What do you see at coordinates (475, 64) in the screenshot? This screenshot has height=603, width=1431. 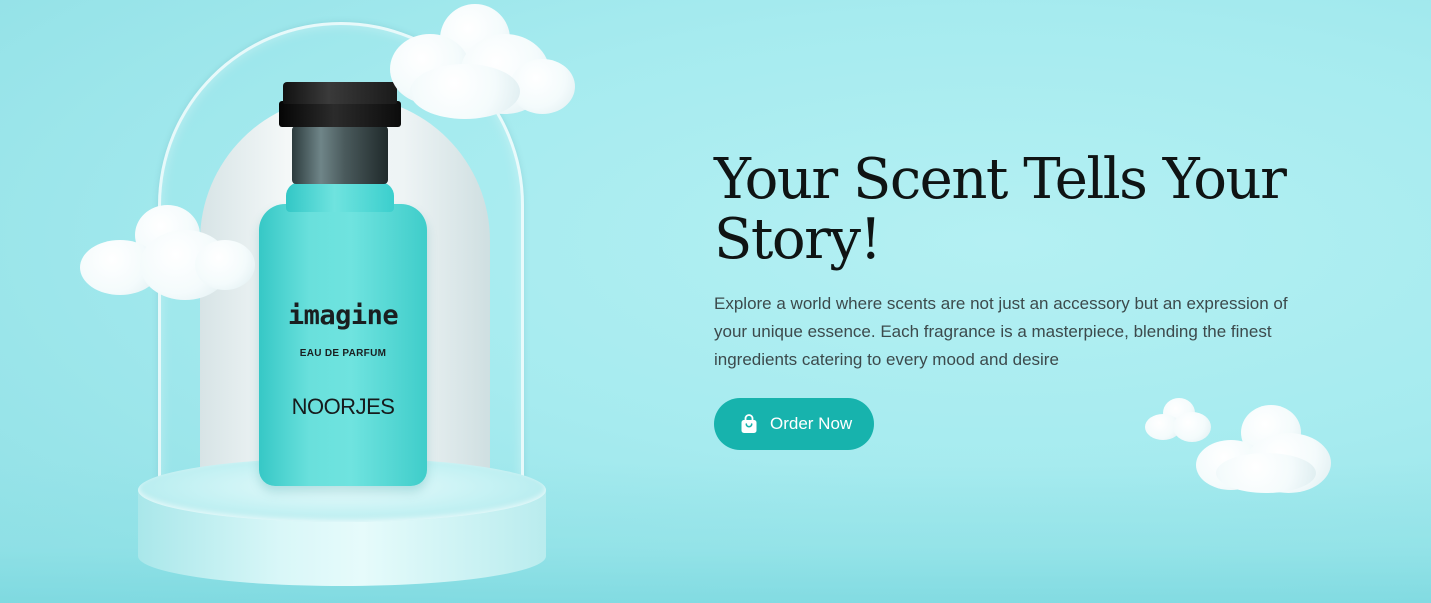 I see `cloud-top` at bounding box center [475, 64].